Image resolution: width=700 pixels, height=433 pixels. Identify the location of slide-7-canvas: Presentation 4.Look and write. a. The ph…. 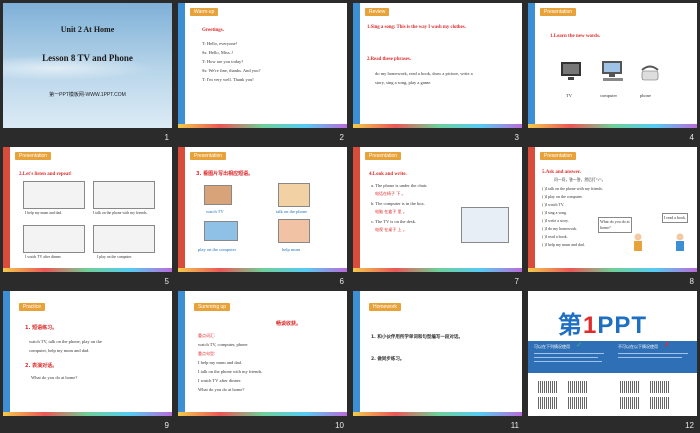
(437, 209).